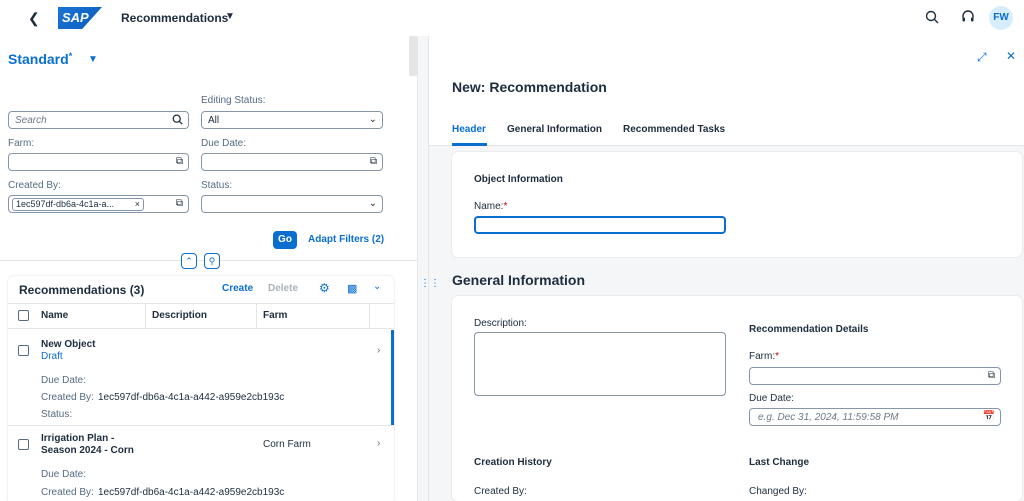  What do you see at coordinates (137, 204) in the screenshot?
I see `token-remove-icon: ×` at bounding box center [137, 204].